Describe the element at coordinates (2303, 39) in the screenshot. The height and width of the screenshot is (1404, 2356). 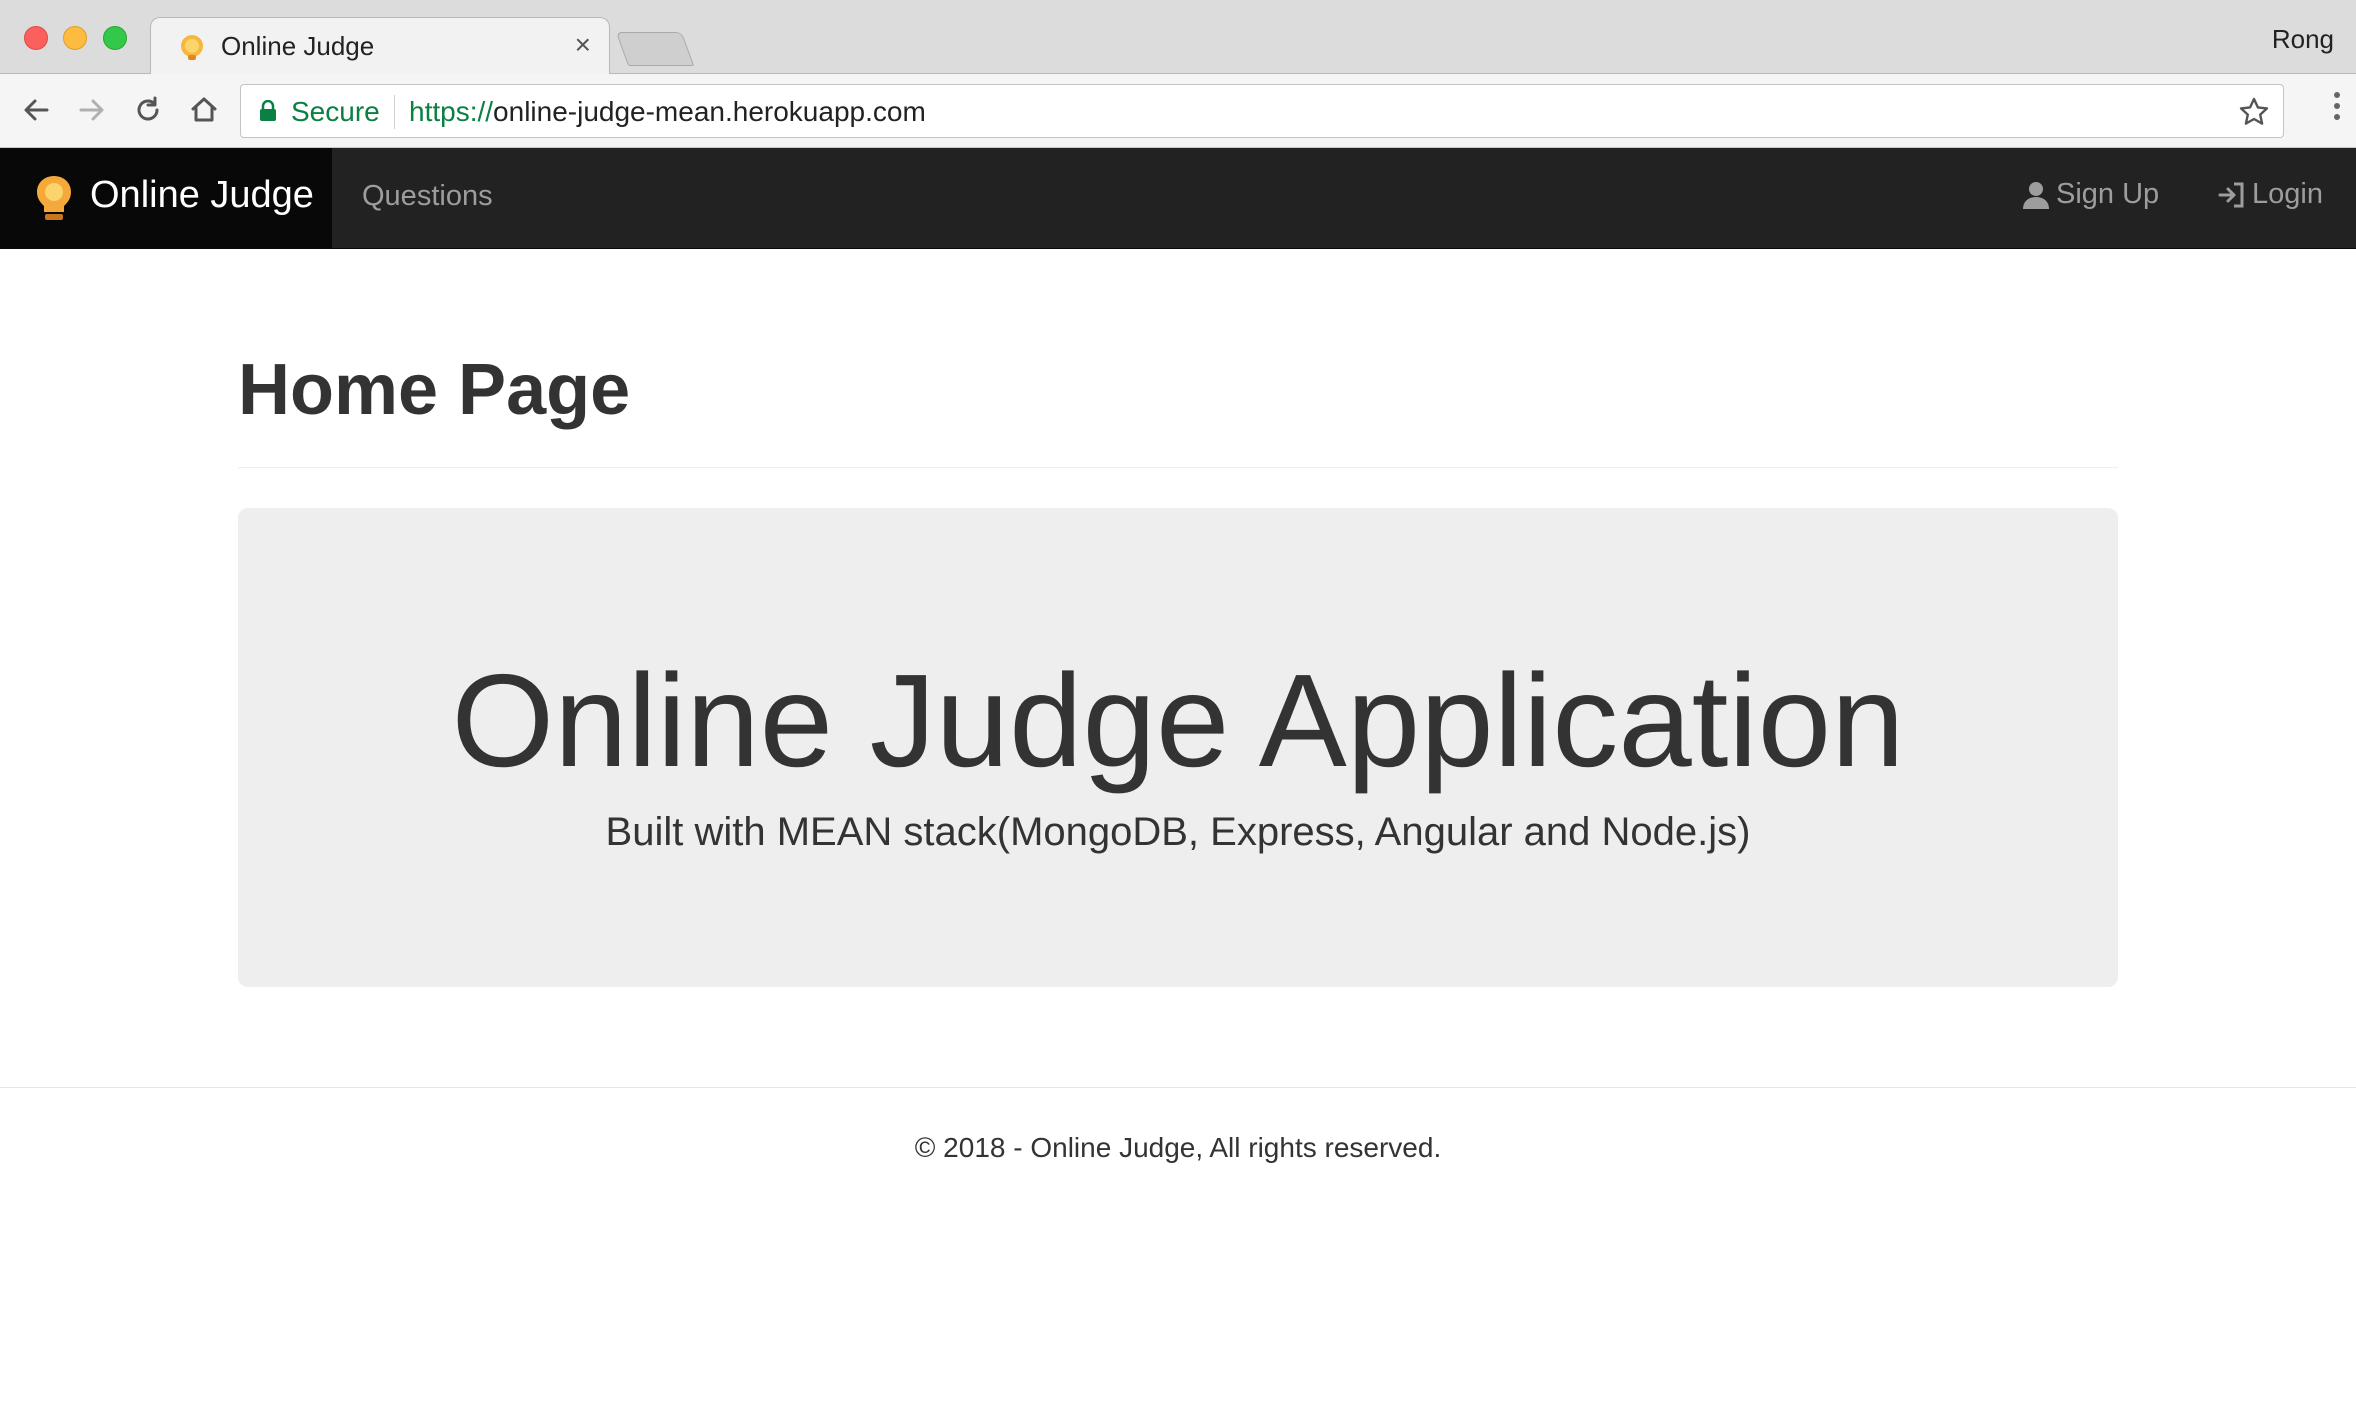
I see `profile-name: Rong` at that location.